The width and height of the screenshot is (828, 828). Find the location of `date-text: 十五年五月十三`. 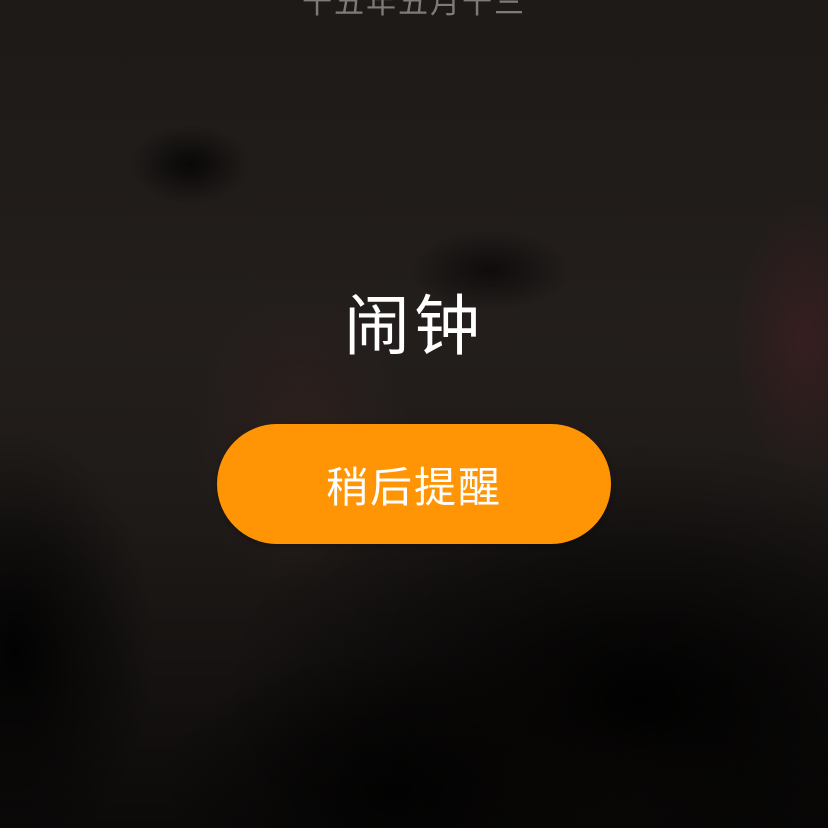

date-text: 十五年五月十三 is located at coordinates (414, 10).